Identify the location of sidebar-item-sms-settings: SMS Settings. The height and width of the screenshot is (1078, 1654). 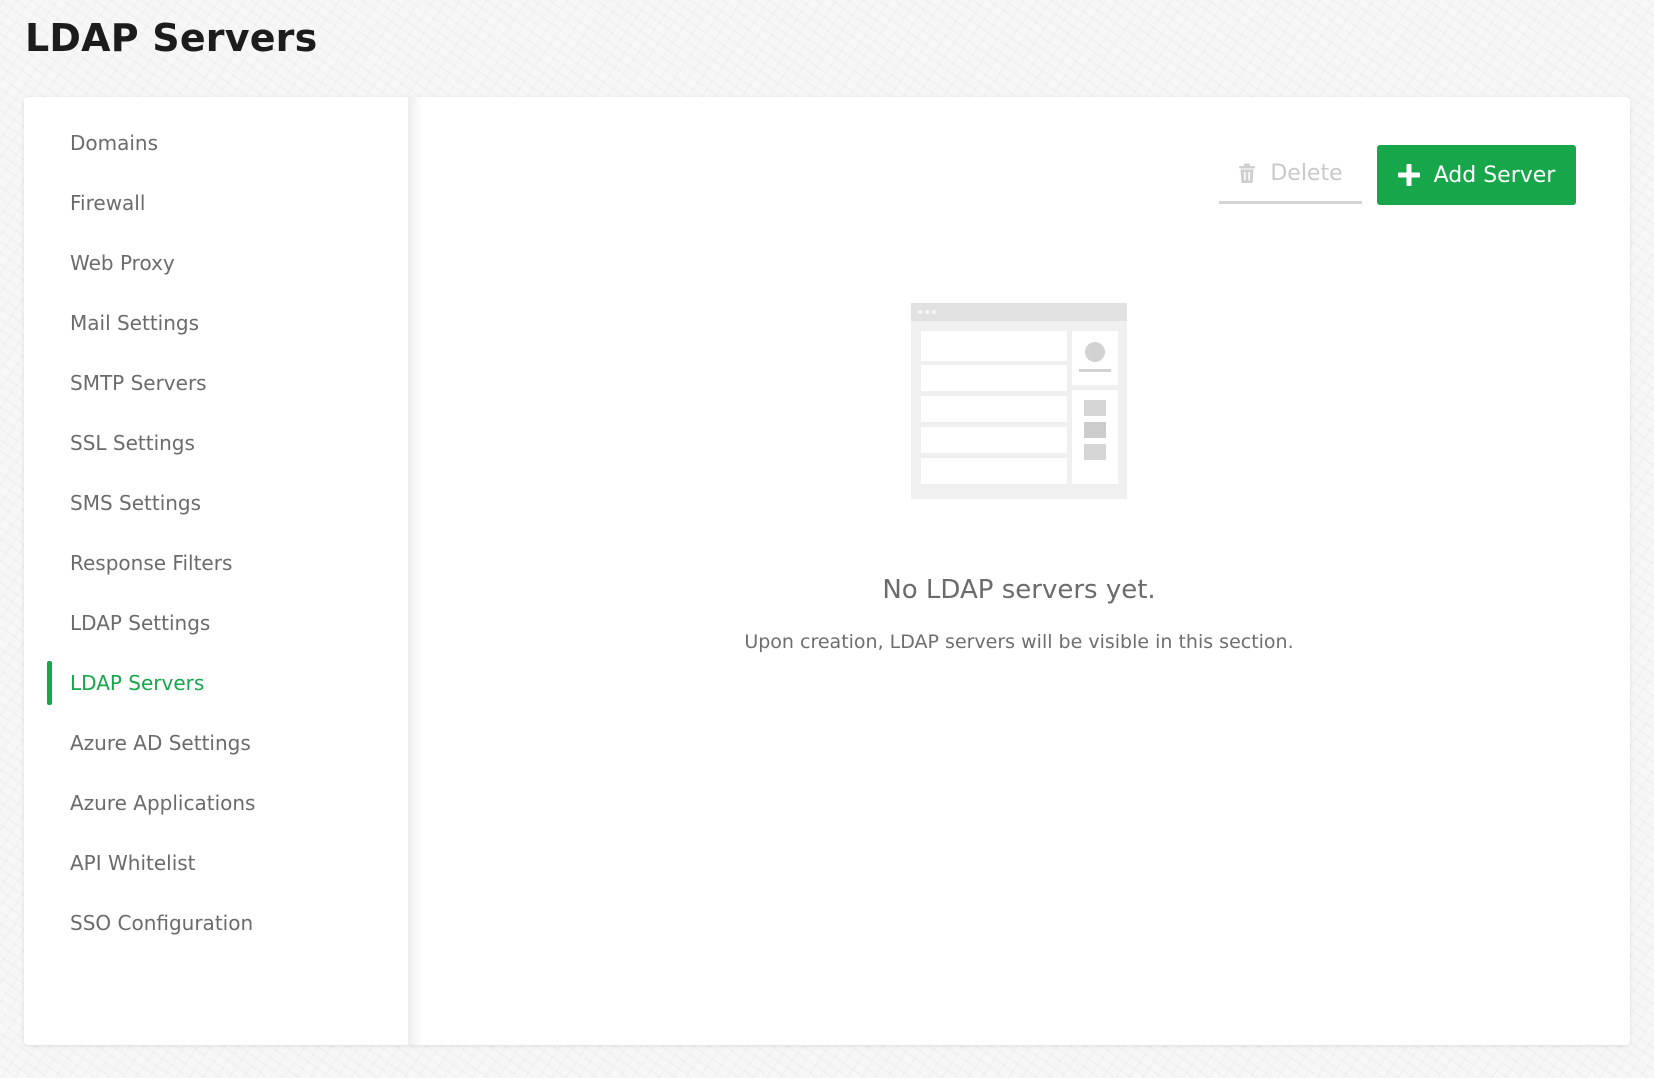
(216, 503).